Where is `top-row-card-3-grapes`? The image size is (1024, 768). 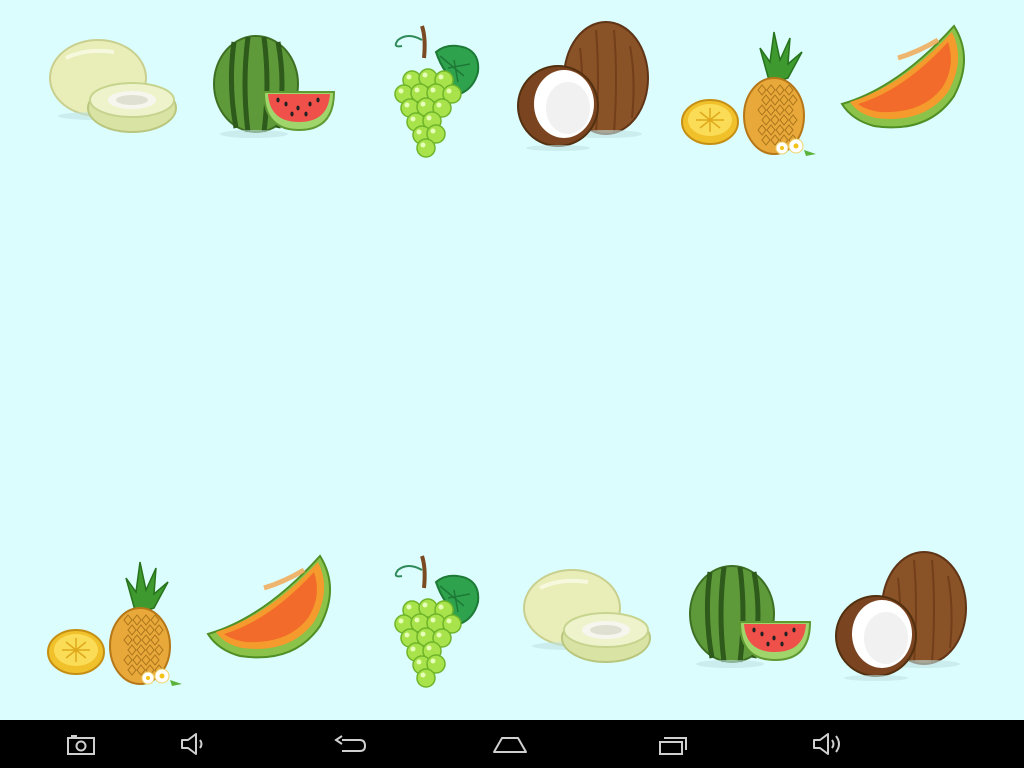
top-row-card-3-grapes is located at coordinates (437, 93).